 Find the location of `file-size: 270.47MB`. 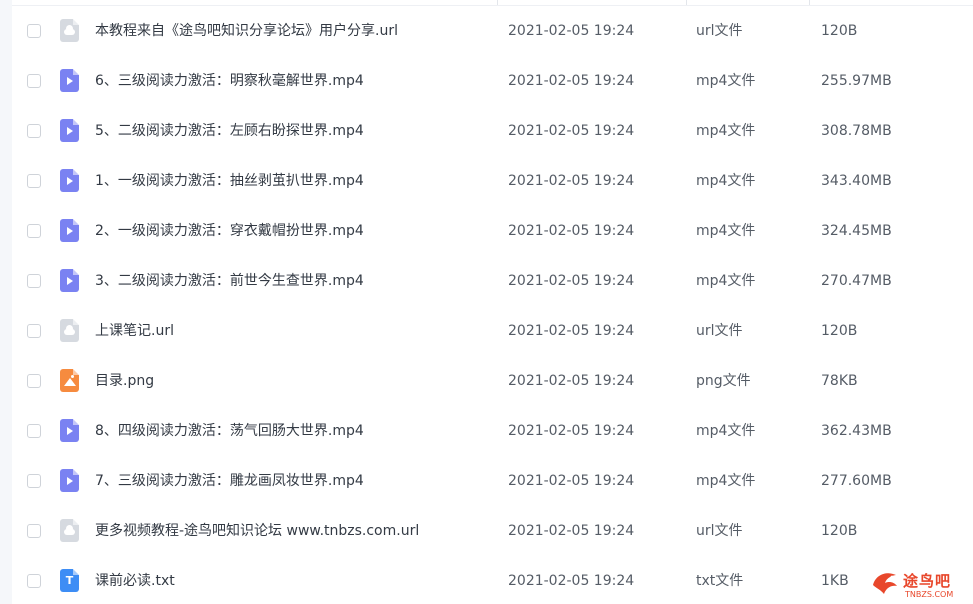

file-size: 270.47MB is located at coordinates (856, 281).